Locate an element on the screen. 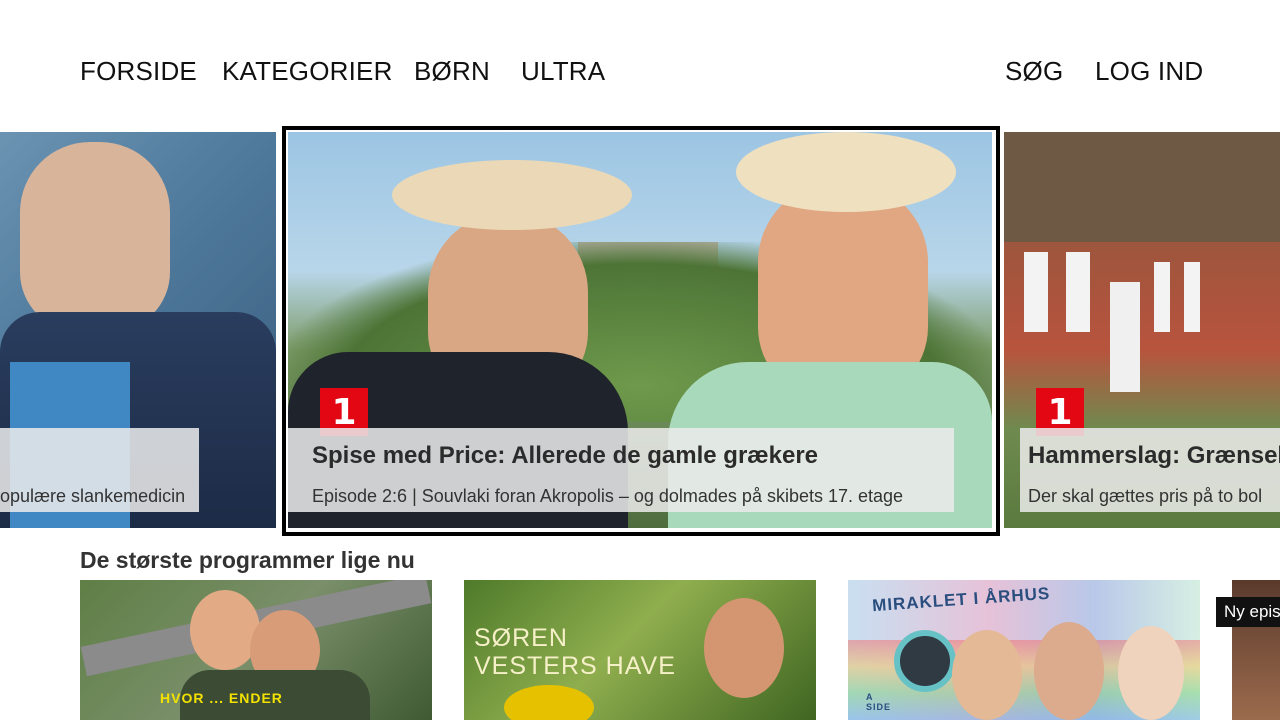 The height and width of the screenshot is (720, 1280). thumbnail-1-title: HVOR ... ENDER is located at coordinates (221, 698).